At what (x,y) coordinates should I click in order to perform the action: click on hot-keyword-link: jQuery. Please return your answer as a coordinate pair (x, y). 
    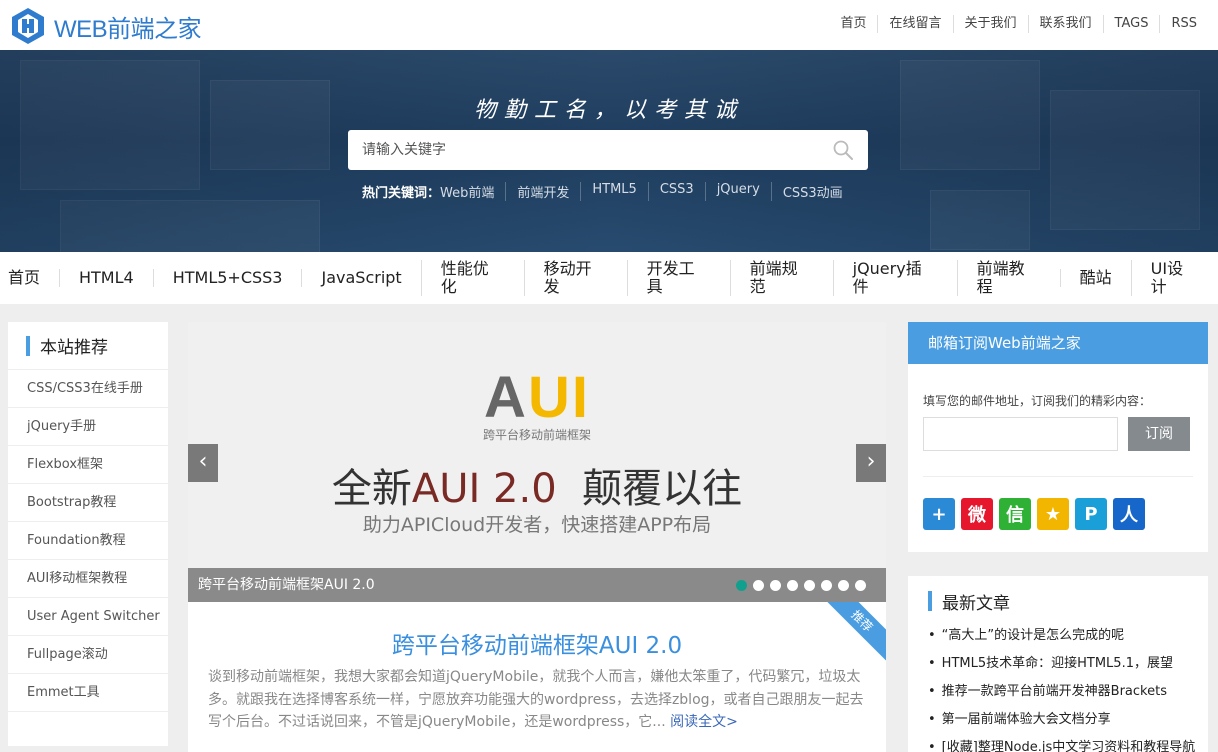
    Looking at the image, I should click on (737, 191).